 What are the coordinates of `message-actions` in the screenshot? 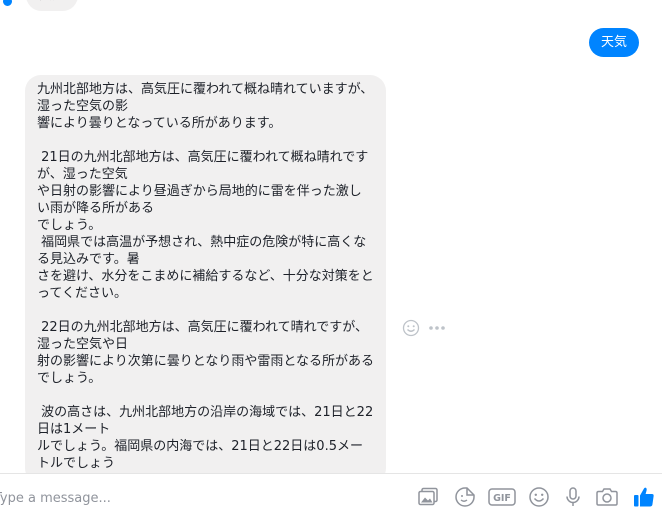 It's located at (424, 328).